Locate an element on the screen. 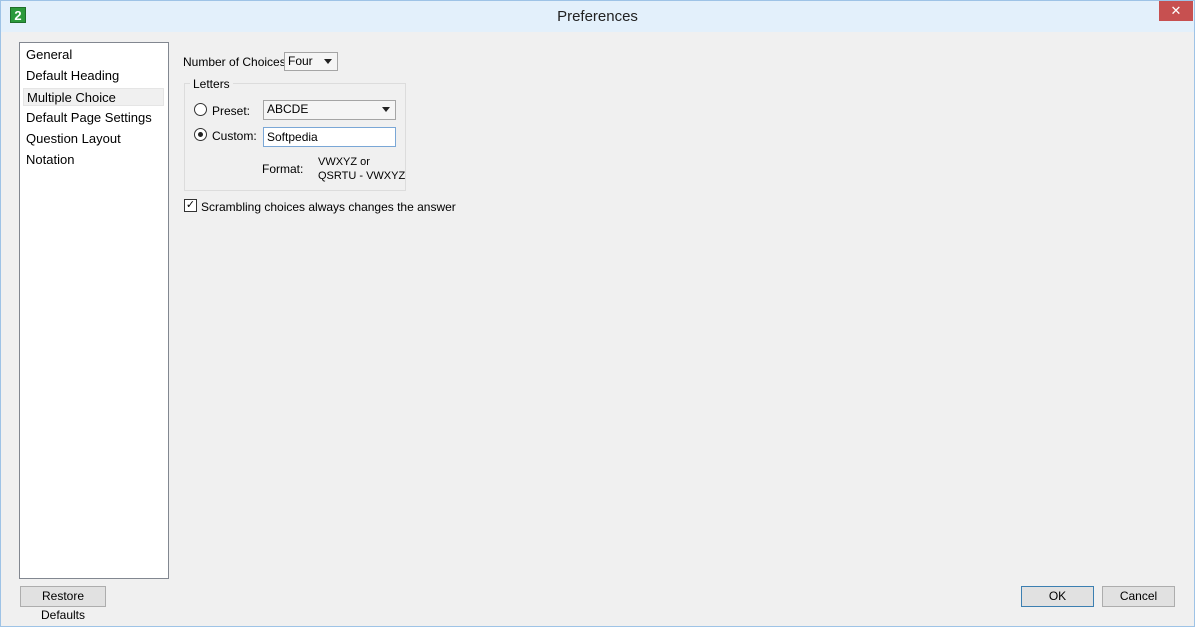 This screenshot has height=627, width=1195. preset-value: ABCDE is located at coordinates (288, 109).